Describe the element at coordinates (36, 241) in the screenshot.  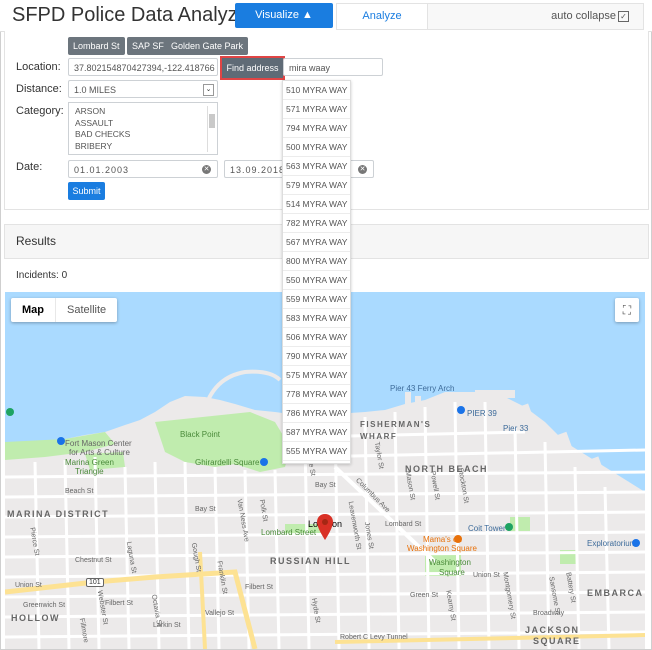
I see `results-title: Results` at that location.